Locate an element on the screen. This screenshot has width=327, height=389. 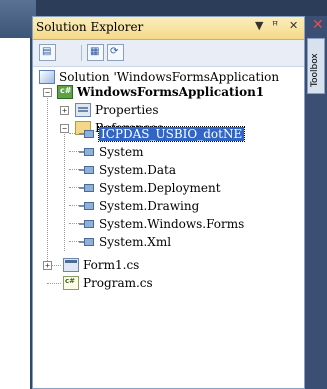
toolbox-tab: Toolbox is located at coordinates (316, 66).